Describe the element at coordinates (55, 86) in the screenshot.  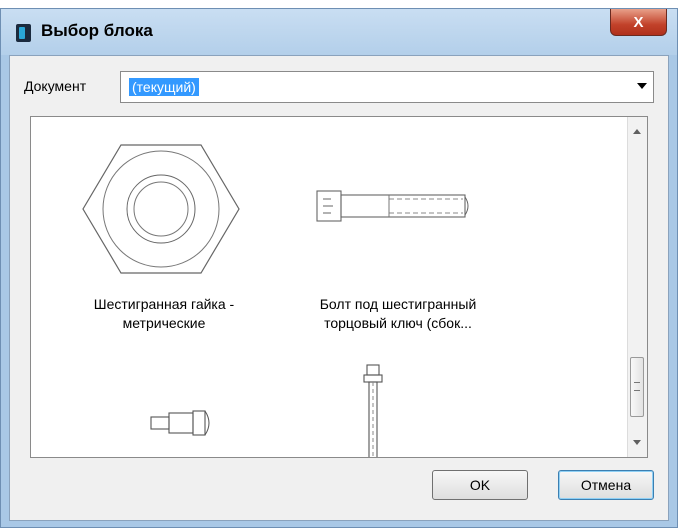
I see `document-label: Документ` at that location.